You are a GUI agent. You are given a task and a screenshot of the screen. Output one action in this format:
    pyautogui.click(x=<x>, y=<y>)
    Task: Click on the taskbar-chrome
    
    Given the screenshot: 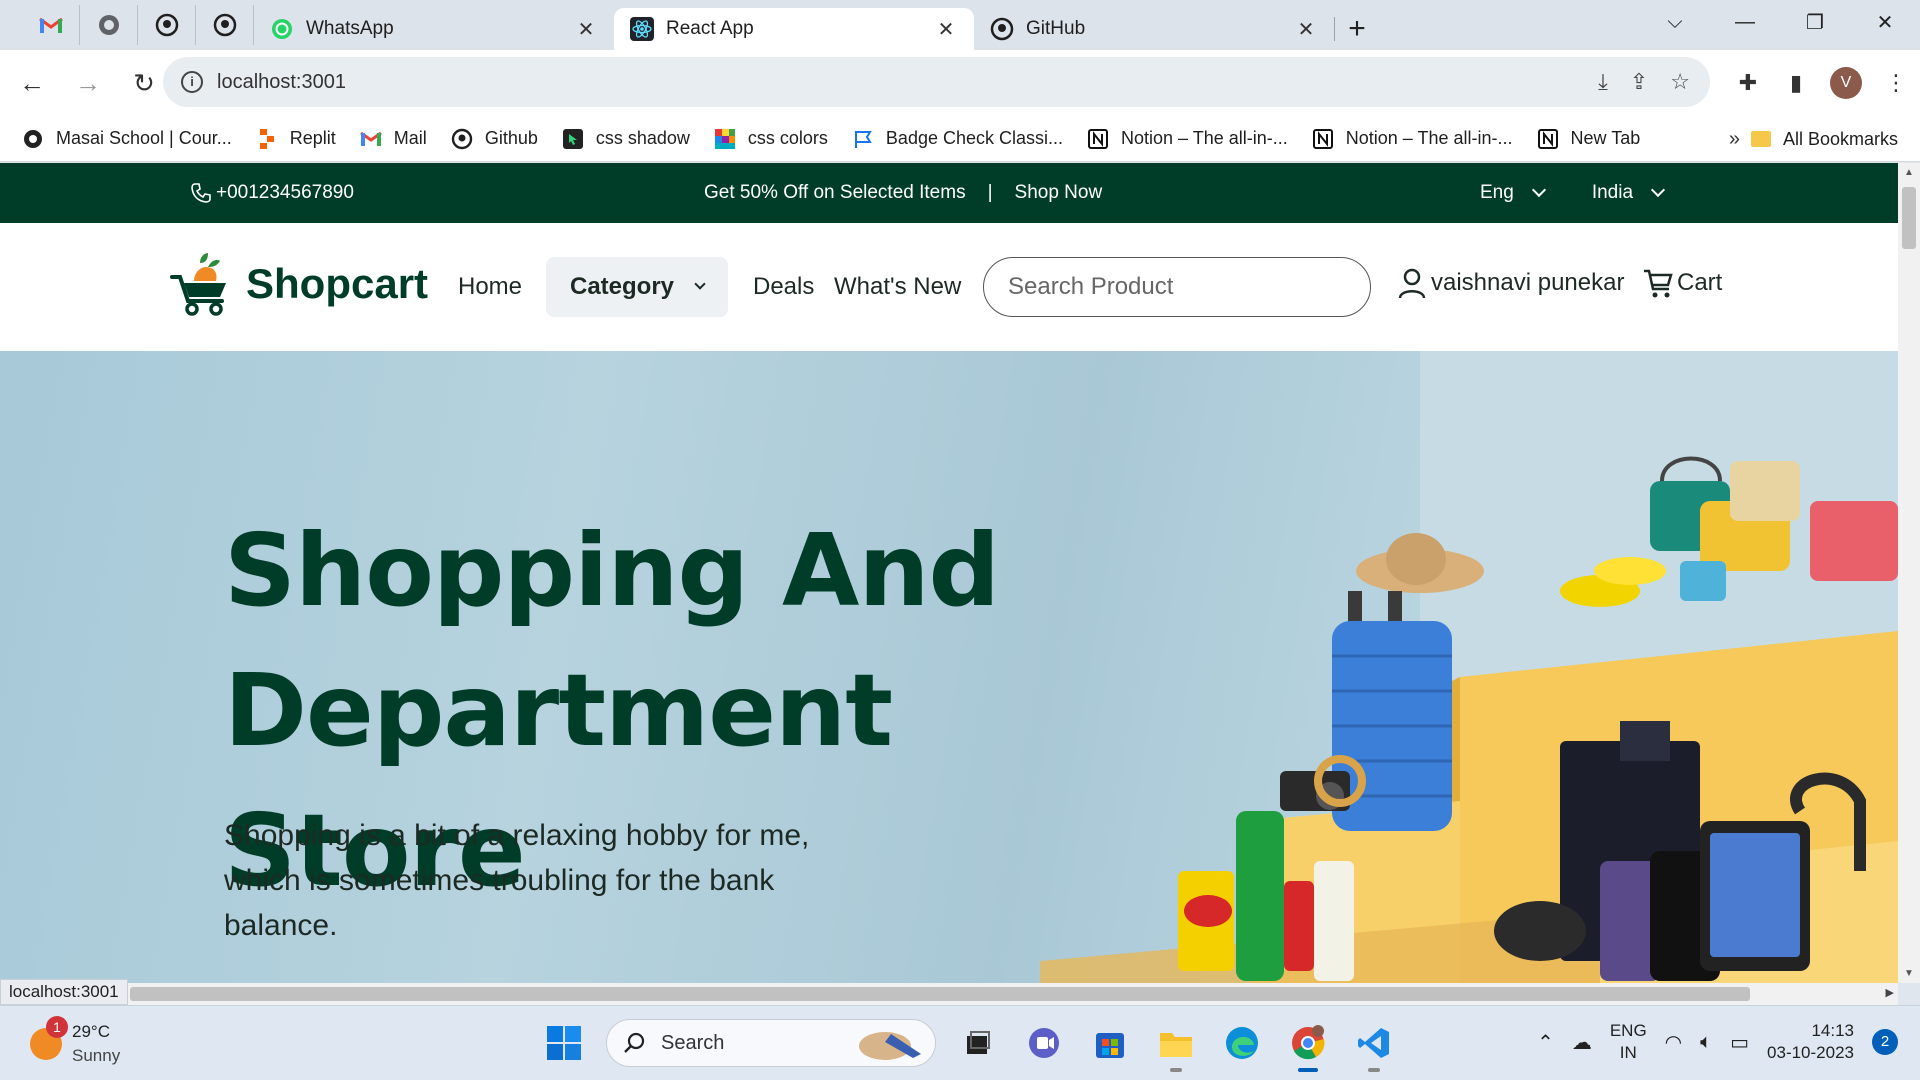 What is the action you would take?
    pyautogui.click(x=1308, y=1045)
    